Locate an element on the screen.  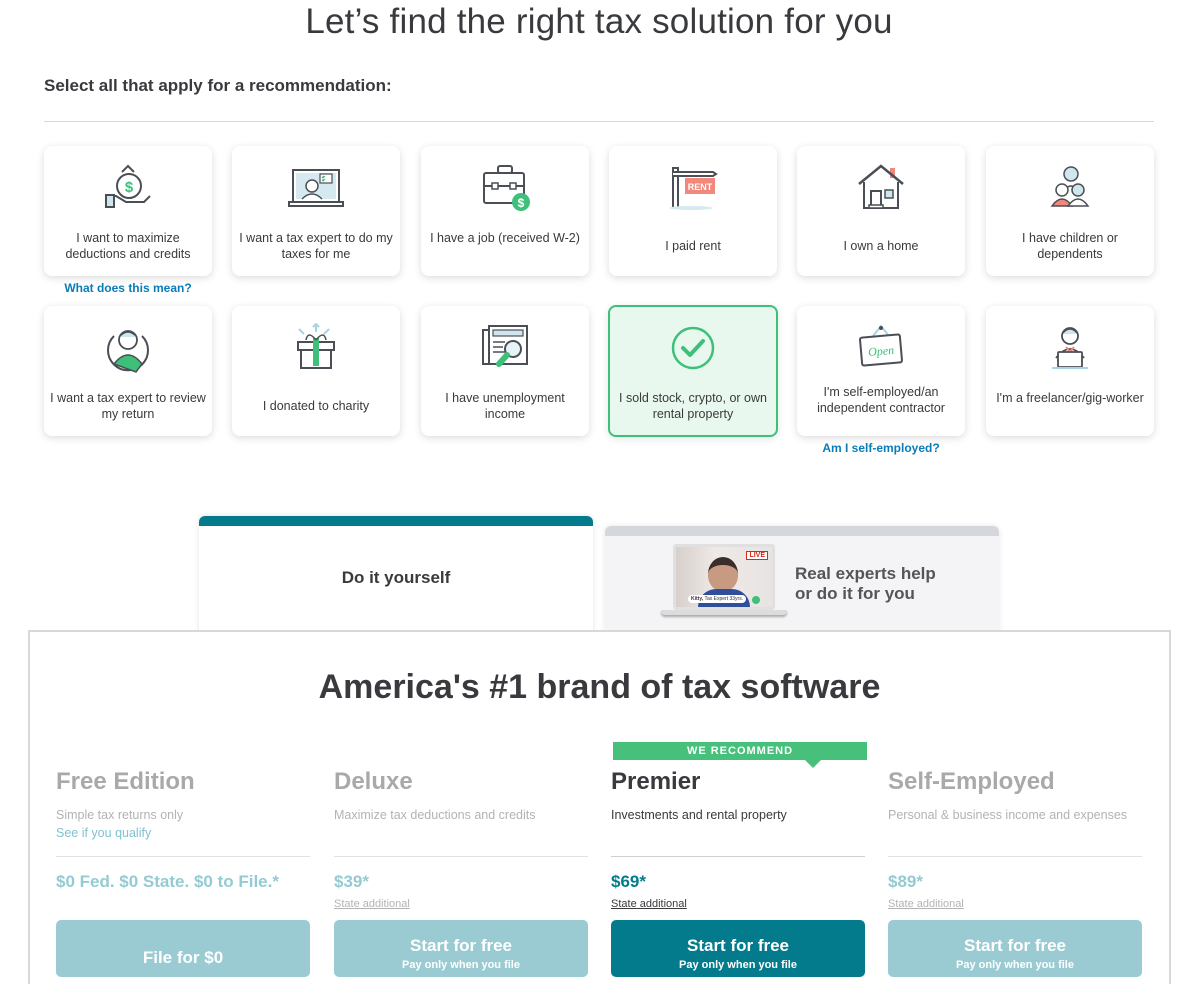
expert-name: Kitty, is located at coordinates (697, 599).